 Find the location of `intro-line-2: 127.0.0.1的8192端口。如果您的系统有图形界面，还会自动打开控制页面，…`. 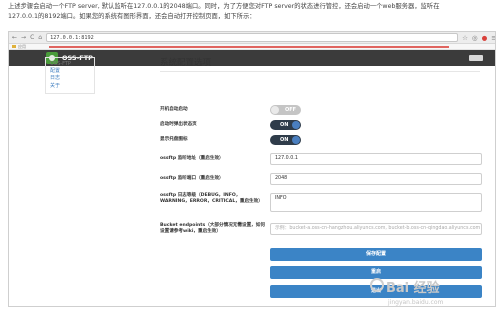

intro-line-2: 127.0.0.1的8192端口。如果您的系统有图形界面，还会自动打开控制页面，… is located at coordinates (132, 17).